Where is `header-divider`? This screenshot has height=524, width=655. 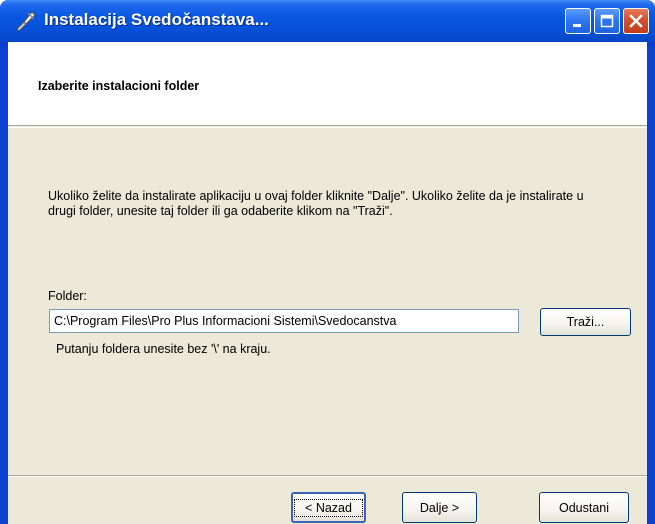 header-divider is located at coordinates (327, 127).